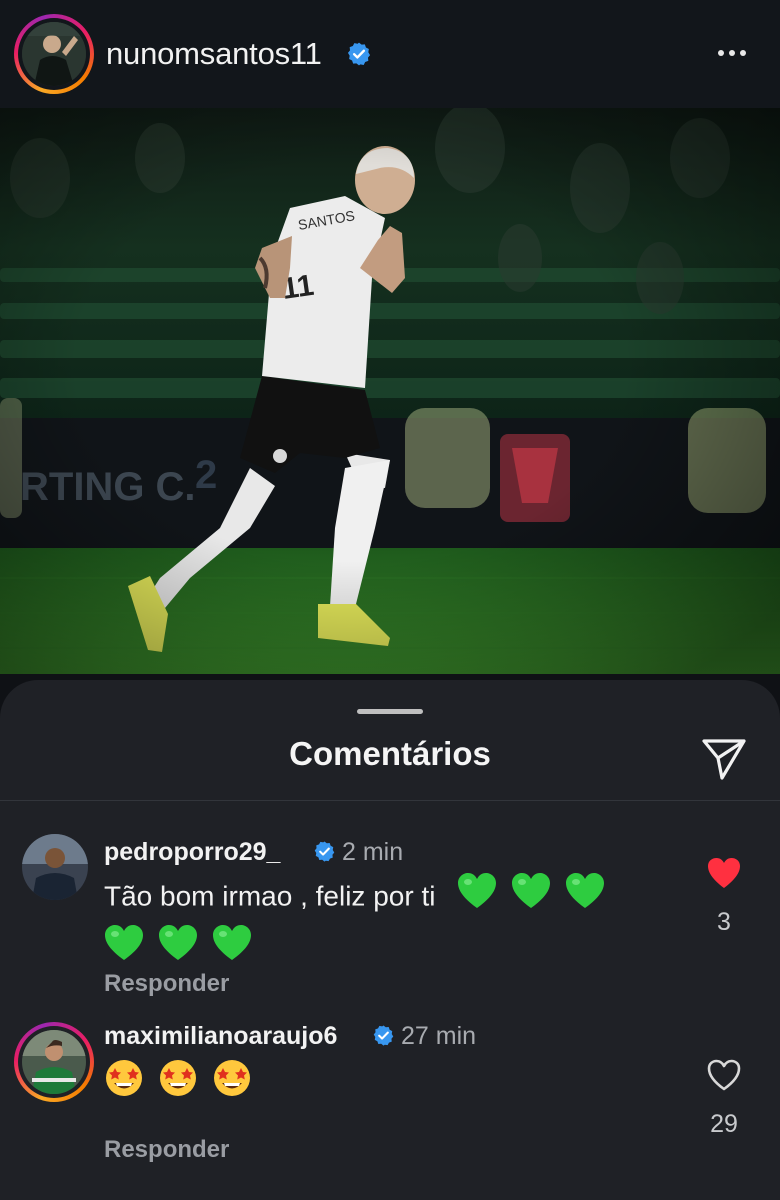 This screenshot has height=1200, width=780. Describe the element at coordinates (390, 711) in the screenshot. I see `sheet-drag-handle` at that location.